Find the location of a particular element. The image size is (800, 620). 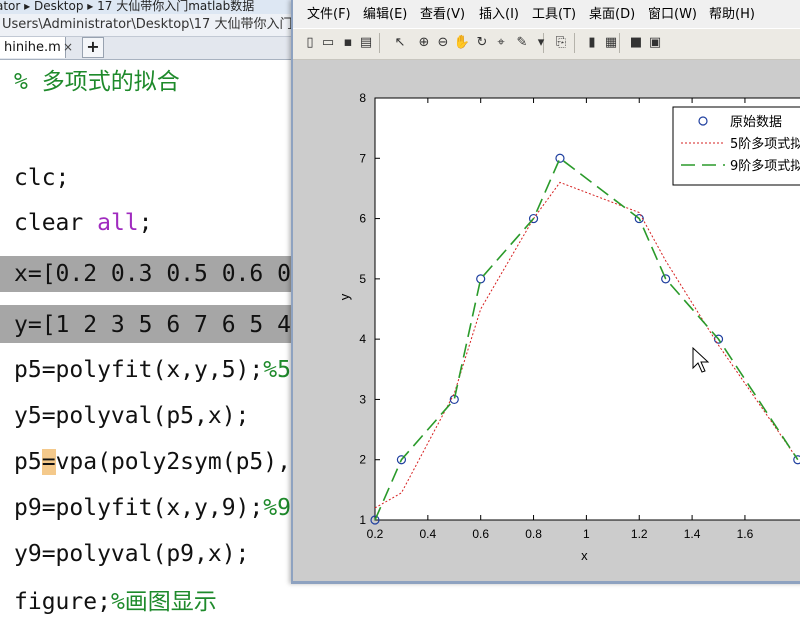

tab-file: hinihe.m is located at coordinates (33, 47).